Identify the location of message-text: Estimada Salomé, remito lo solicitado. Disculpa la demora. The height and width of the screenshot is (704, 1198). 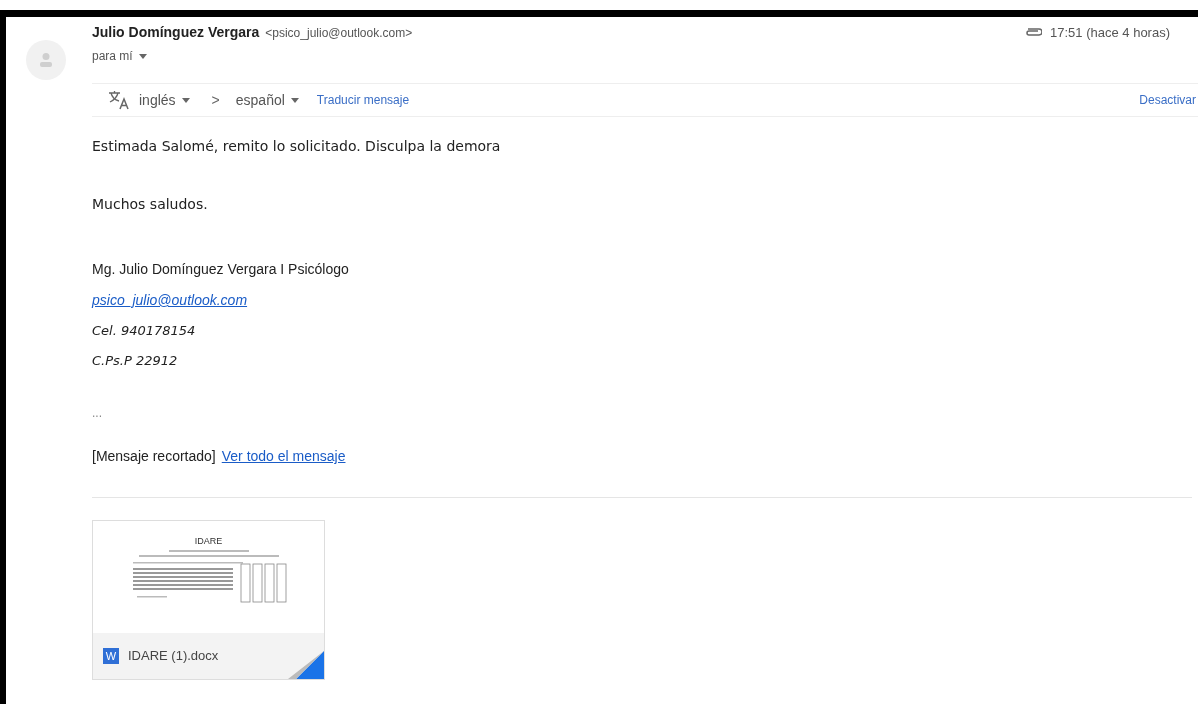
(296, 146).